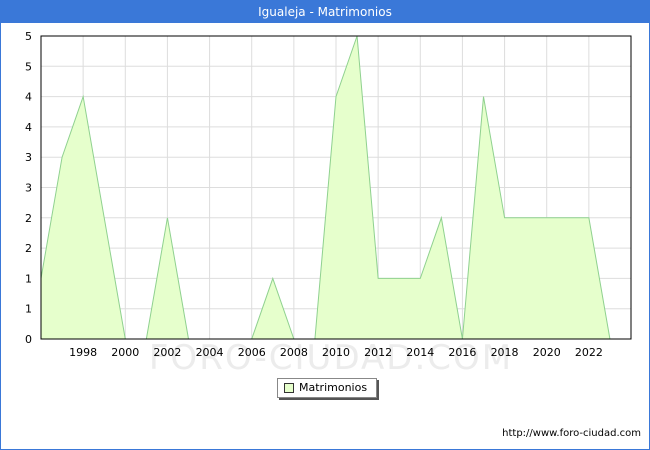 This screenshot has width=650, height=450. I want to click on x-tick-label: 2012, so click(378, 352).